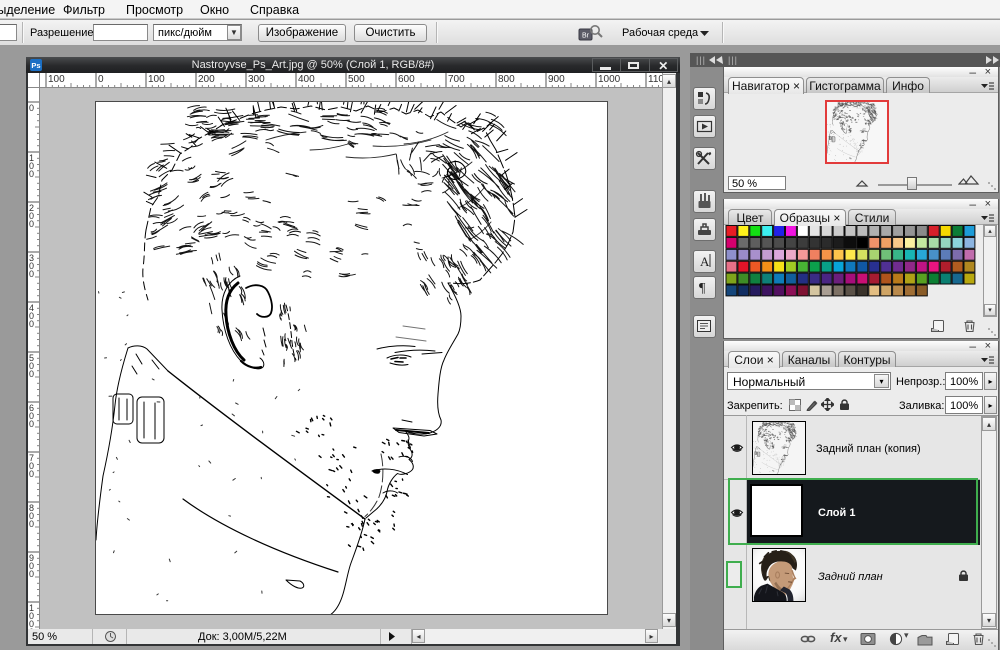  Describe the element at coordinates (35, 65) in the screenshot. I see `svg-text: Ps` at that location.